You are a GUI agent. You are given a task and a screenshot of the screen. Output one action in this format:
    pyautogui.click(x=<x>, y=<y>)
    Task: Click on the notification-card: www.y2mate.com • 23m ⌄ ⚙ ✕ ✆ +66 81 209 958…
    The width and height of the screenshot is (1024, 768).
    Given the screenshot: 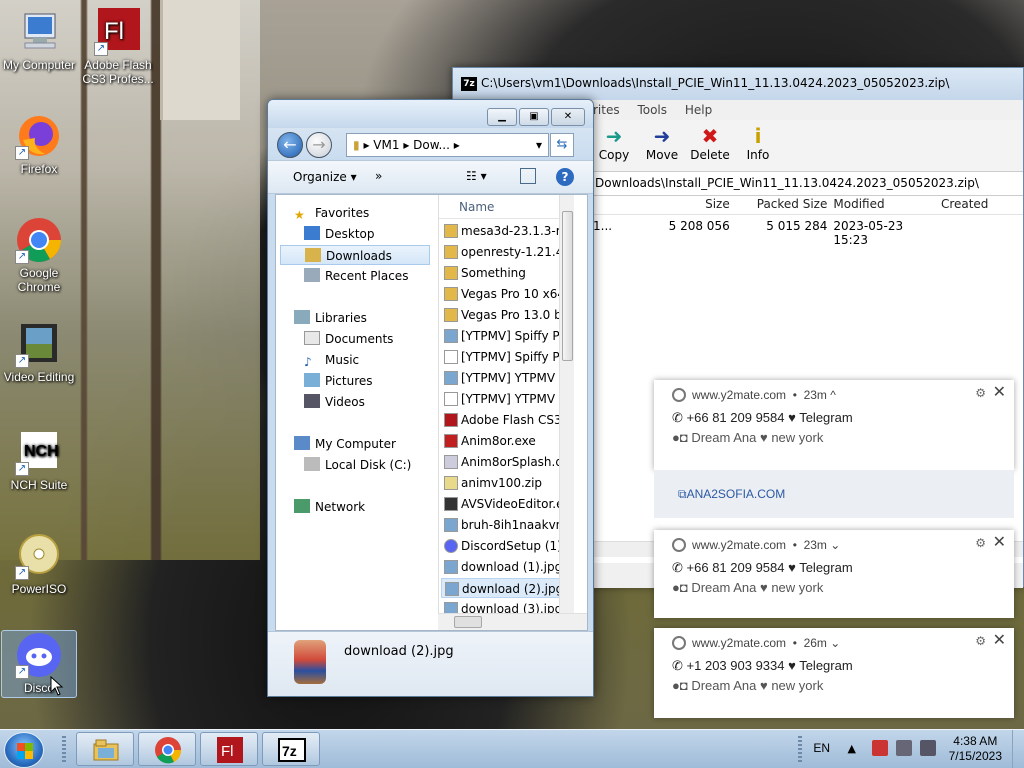 What is the action you would take?
    pyautogui.click(x=834, y=574)
    